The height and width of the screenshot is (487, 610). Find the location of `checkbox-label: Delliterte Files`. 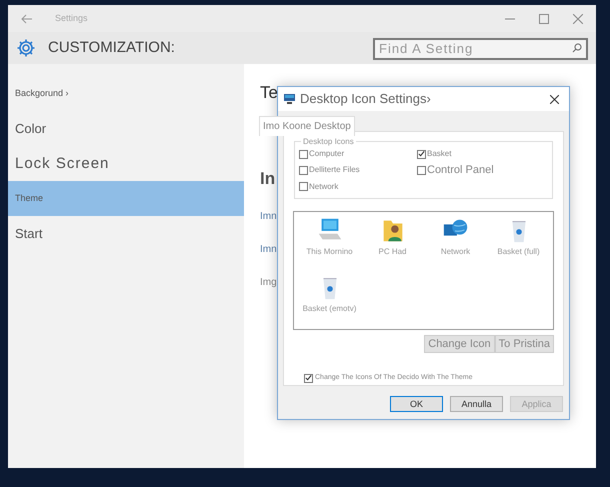

checkbox-label: Delliterte Files is located at coordinates (334, 170).